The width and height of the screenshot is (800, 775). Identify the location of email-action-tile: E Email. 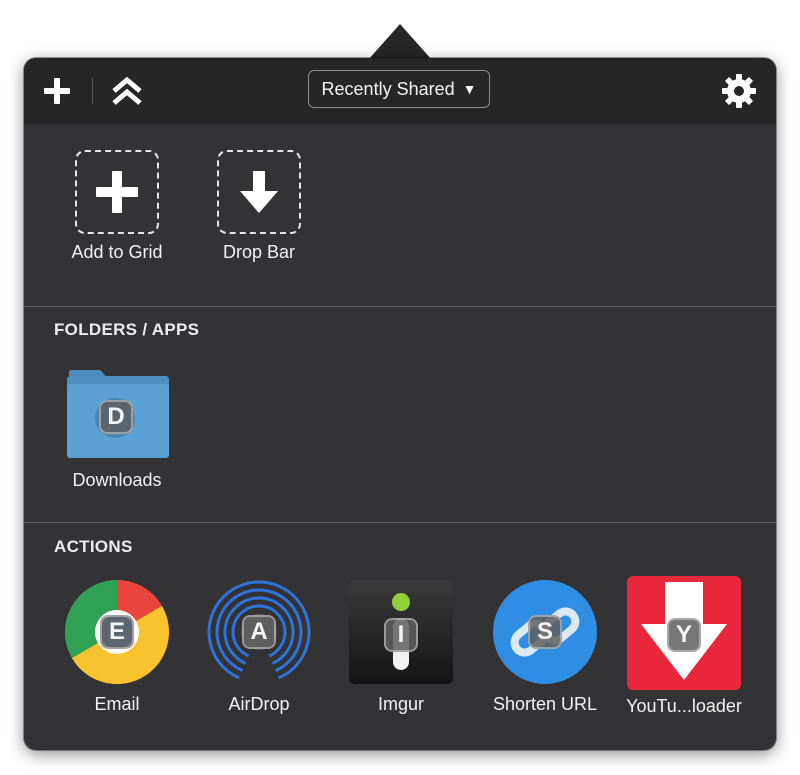
(117, 646).